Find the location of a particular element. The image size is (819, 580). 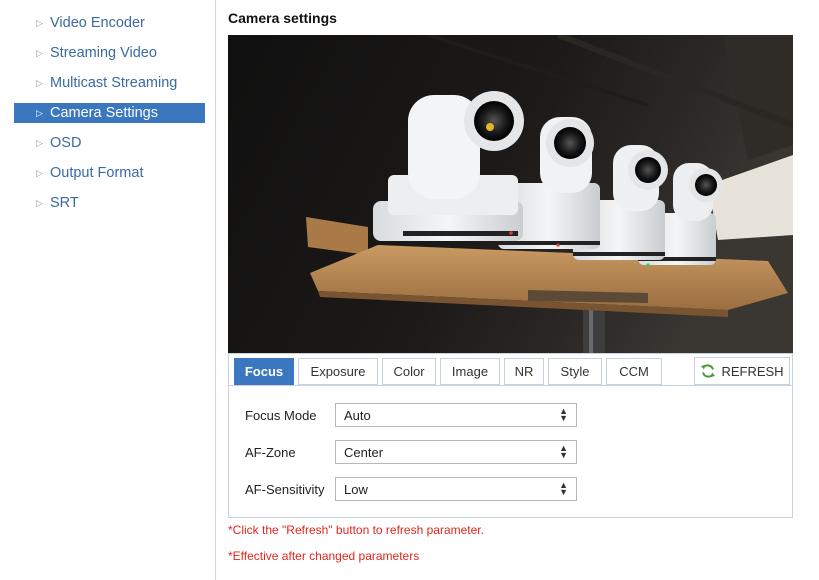

refresh-button: REFRESH is located at coordinates (742, 371).